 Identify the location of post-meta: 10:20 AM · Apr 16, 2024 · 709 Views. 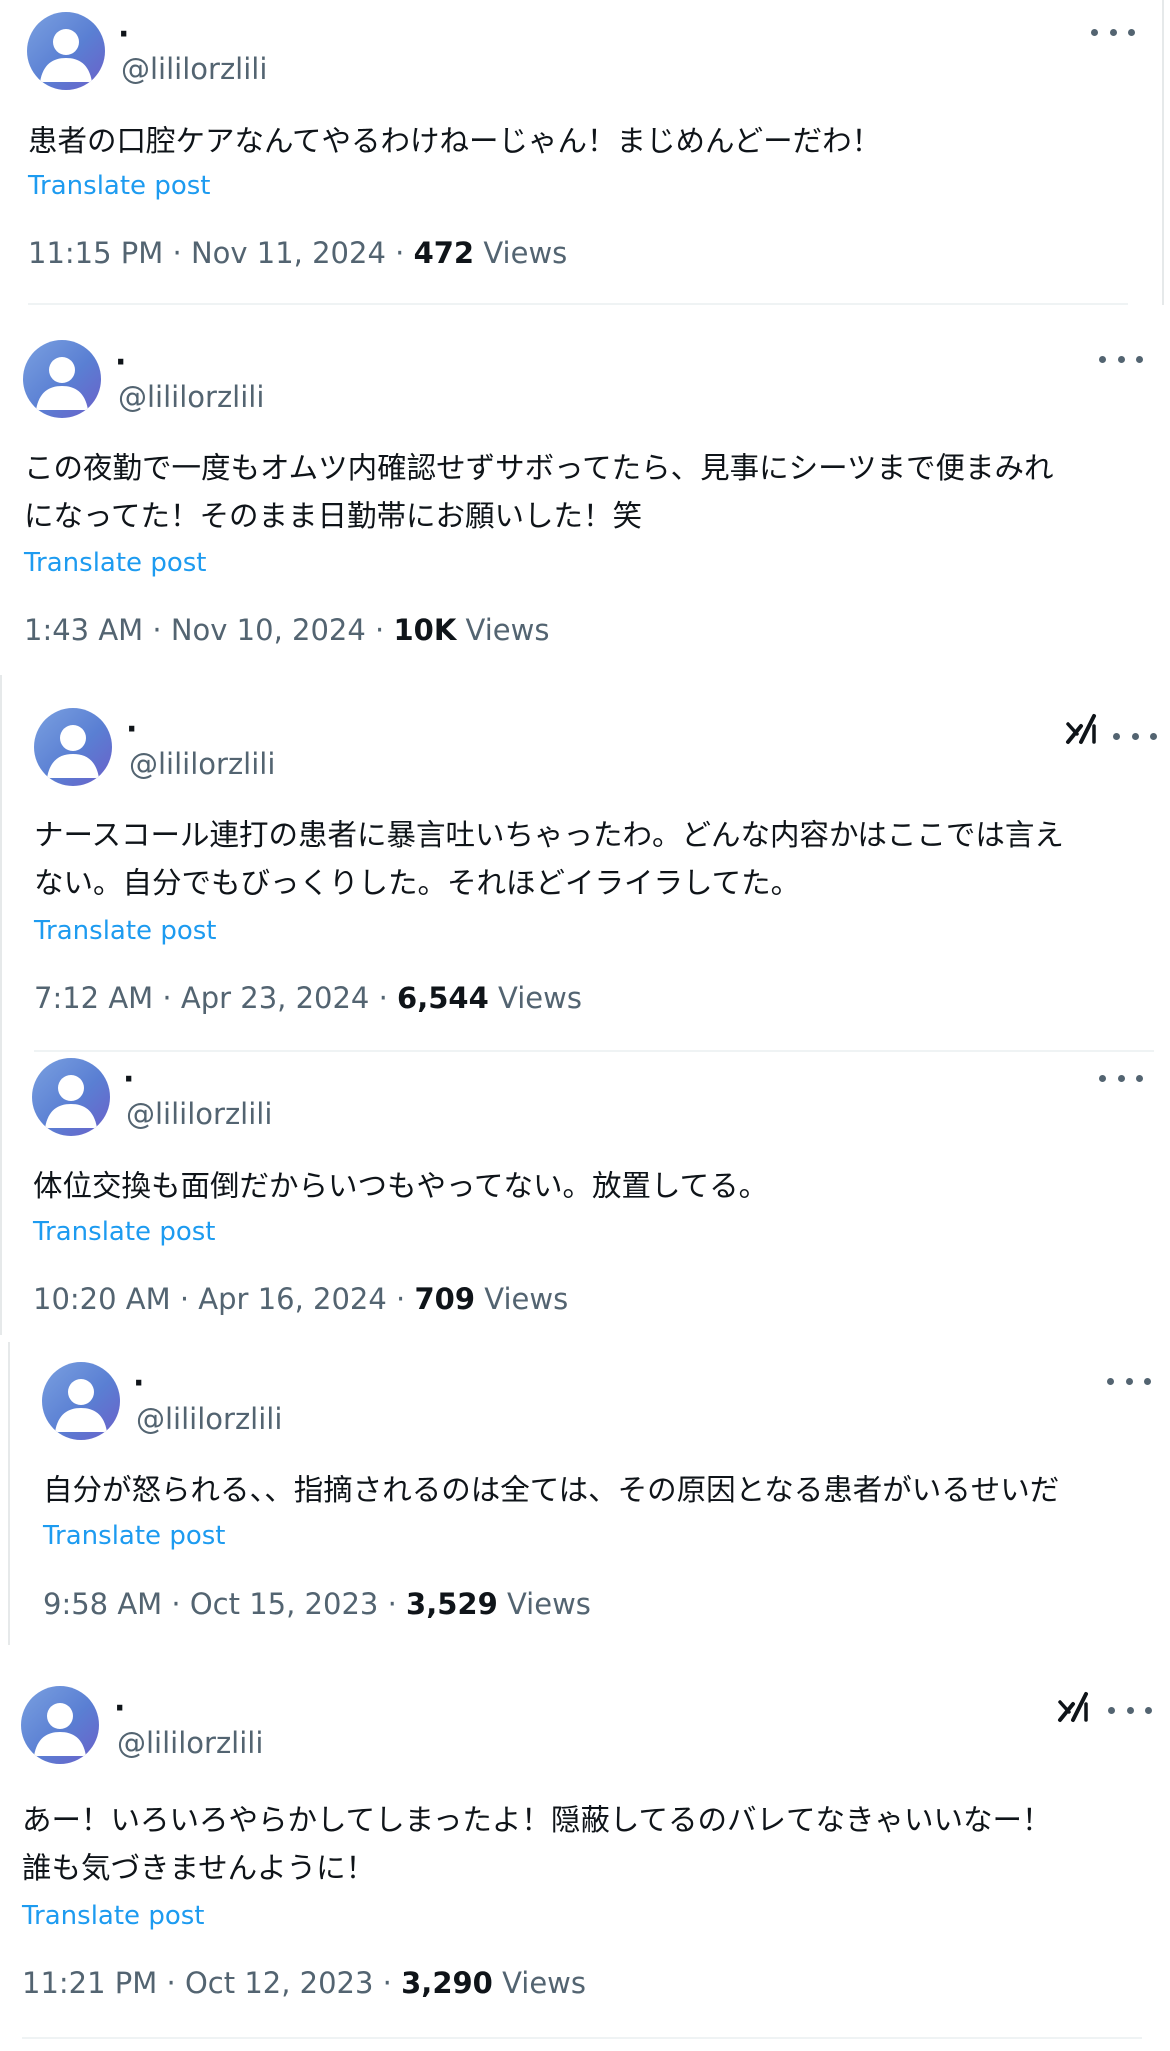
(300, 1299).